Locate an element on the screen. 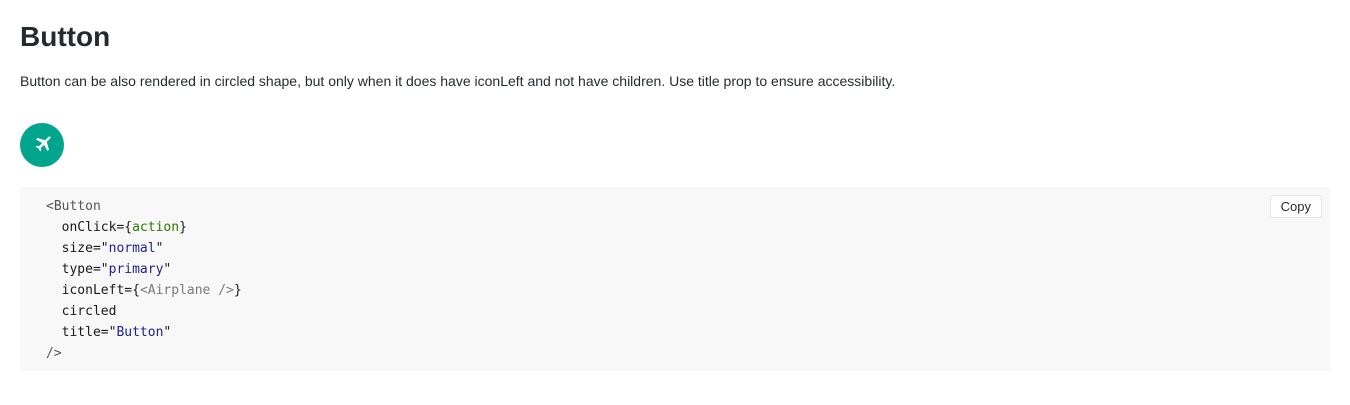  code-line-attr: size="normal" is located at coordinates (144, 248).